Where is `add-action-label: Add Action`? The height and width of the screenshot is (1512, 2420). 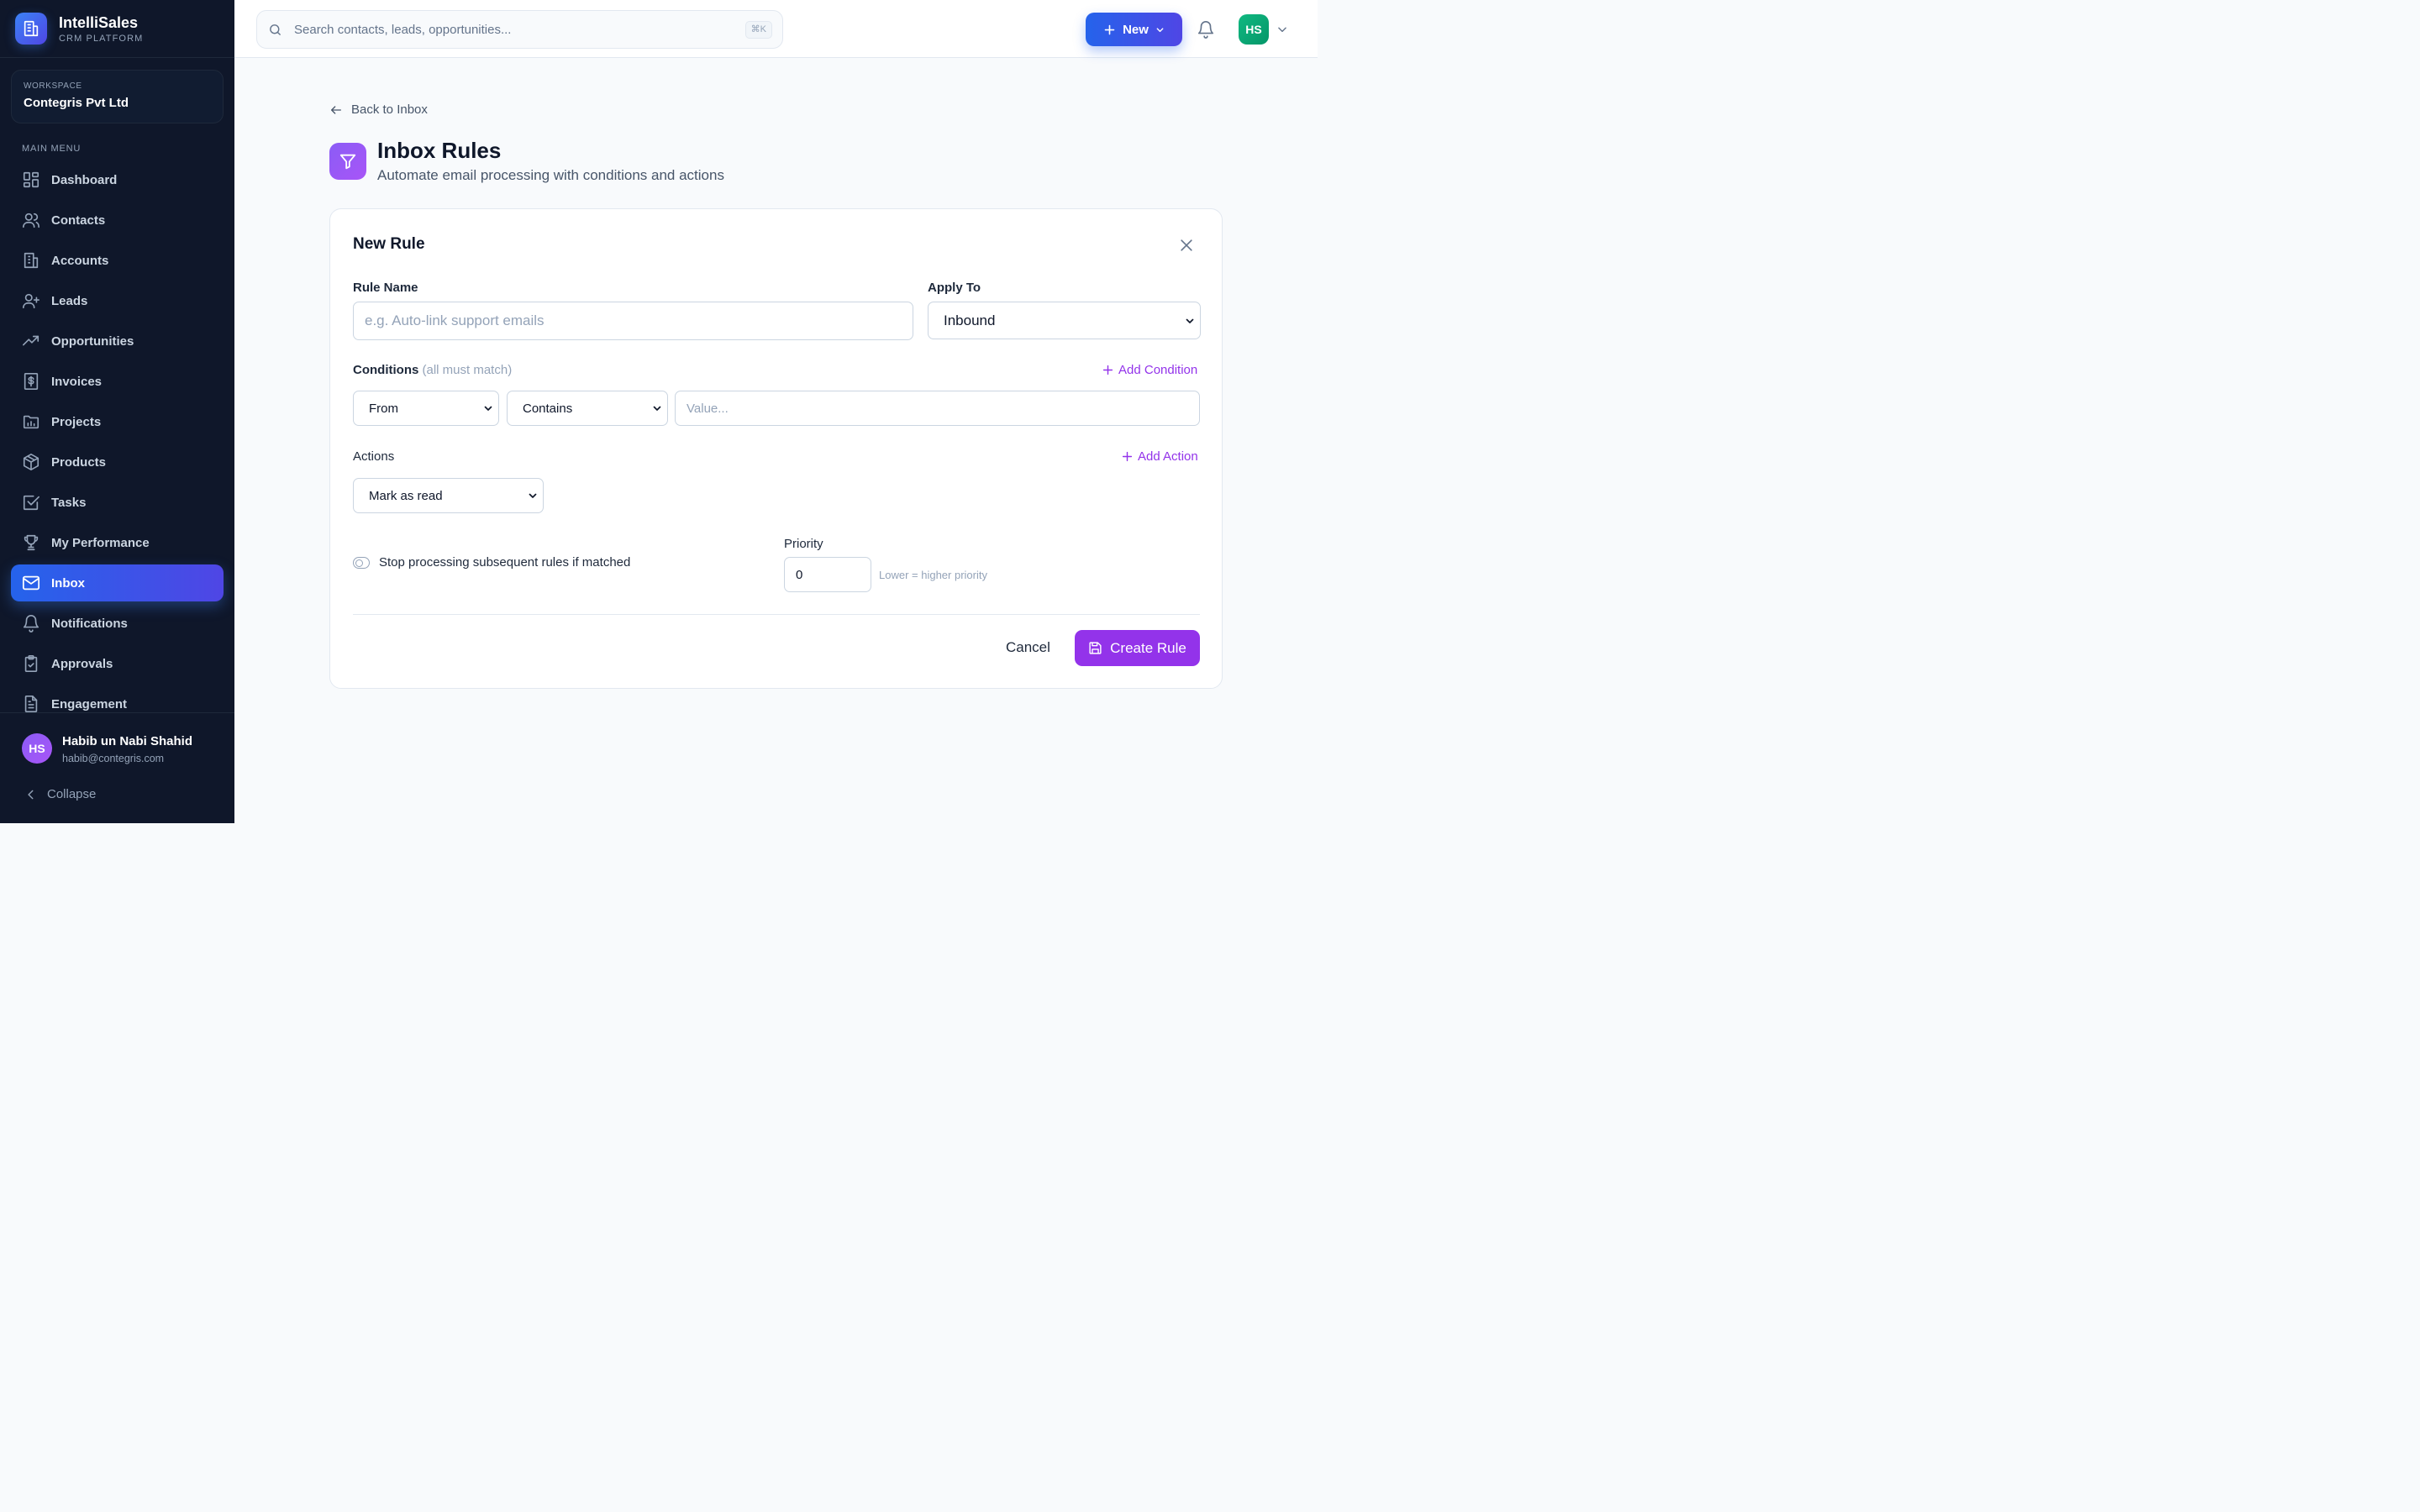
add-action-label: Add Action is located at coordinates (1168, 456).